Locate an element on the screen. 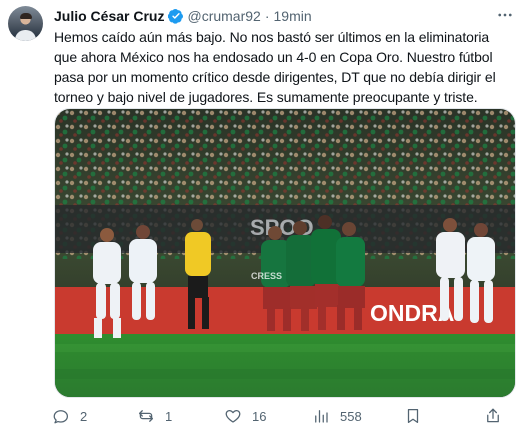  author-name: Julio César Cruz is located at coordinates (109, 16).